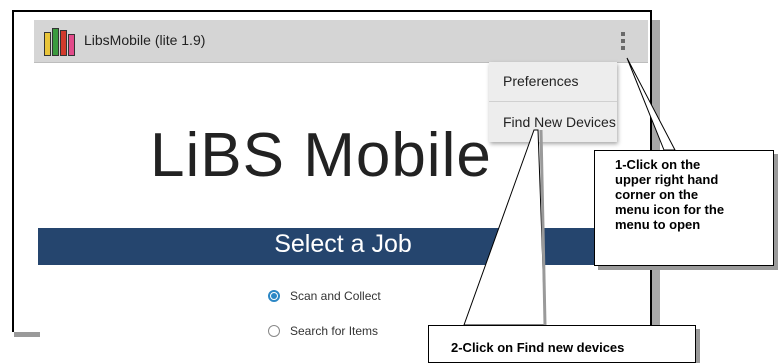 This screenshot has height=363, width=781. I want to click on app-title: LibsMobile (lite 1.9), so click(145, 40).